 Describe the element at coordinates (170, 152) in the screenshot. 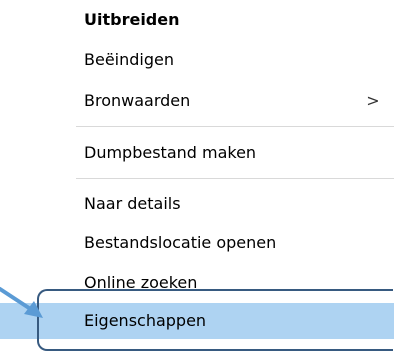

I see `menu-item-label: Dumpbestand maken` at that location.